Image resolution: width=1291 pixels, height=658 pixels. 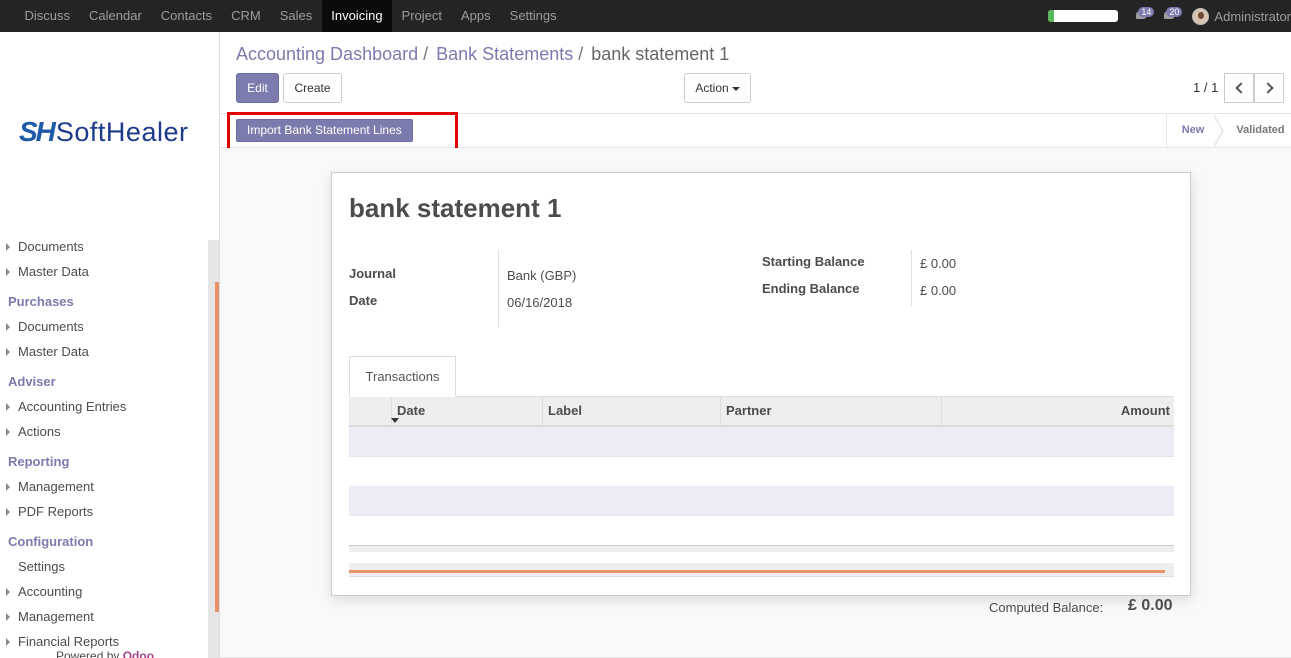 What do you see at coordinates (39, 431) in the screenshot?
I see `sidebar-item-label: Actions` at bounding box center [39, 431].